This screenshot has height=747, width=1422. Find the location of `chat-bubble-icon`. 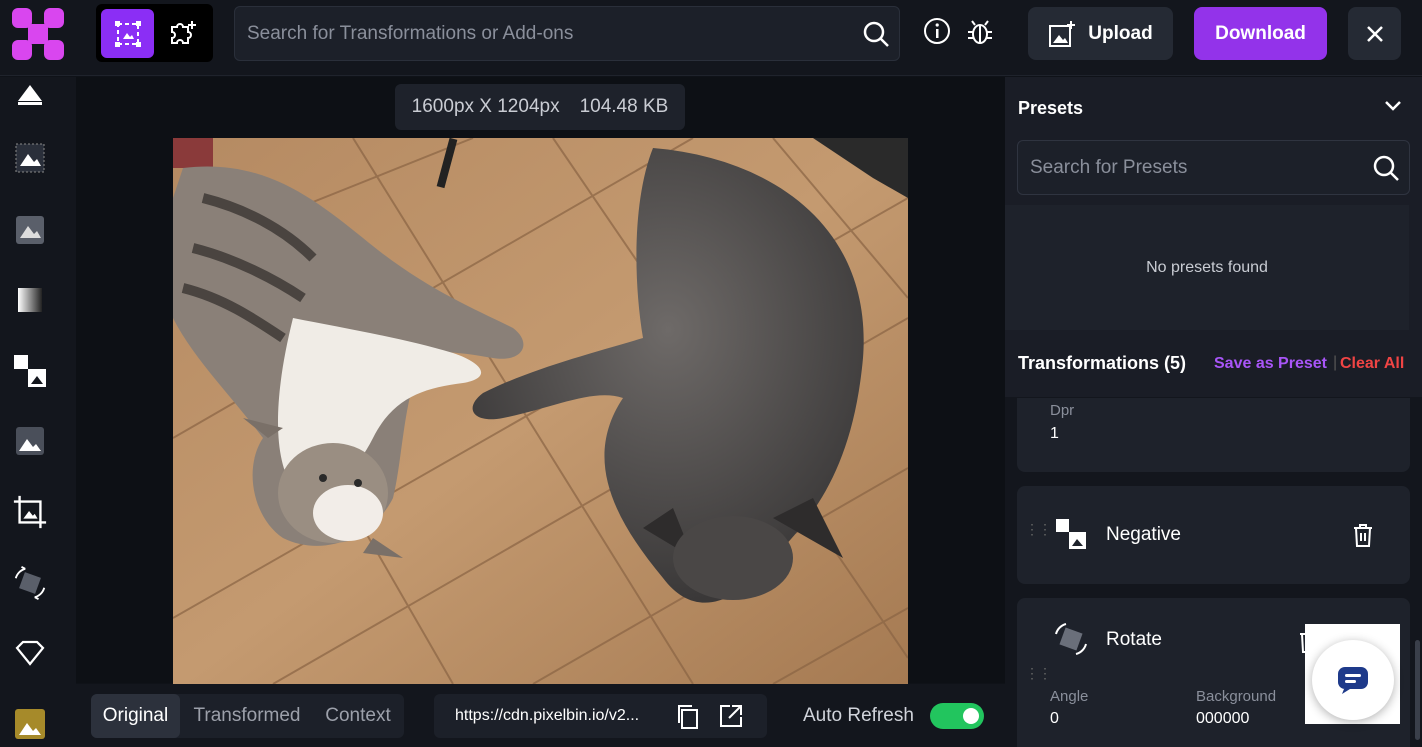

chat-bubble-icon is located at coordinates (1353, 680).